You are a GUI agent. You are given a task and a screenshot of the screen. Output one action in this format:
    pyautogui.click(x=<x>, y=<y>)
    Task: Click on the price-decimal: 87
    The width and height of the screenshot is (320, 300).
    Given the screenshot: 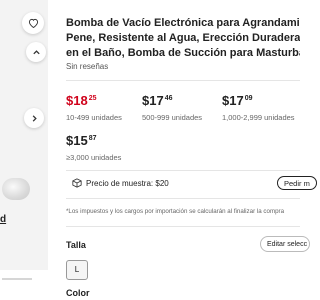 What is the action you would take?
    pyautogui.click(x=92, y=138)
    